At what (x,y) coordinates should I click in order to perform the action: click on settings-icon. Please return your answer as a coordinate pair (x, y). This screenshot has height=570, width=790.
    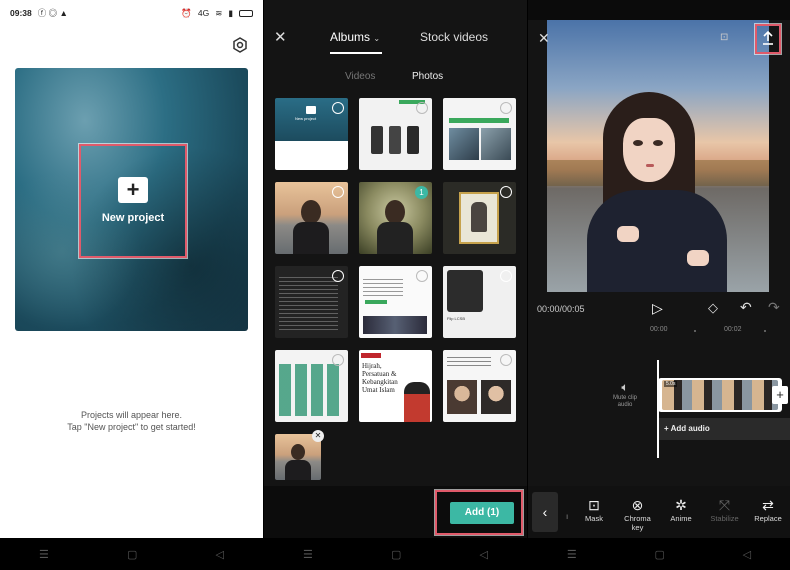
    Looking at the image, I should click on (240, 45).